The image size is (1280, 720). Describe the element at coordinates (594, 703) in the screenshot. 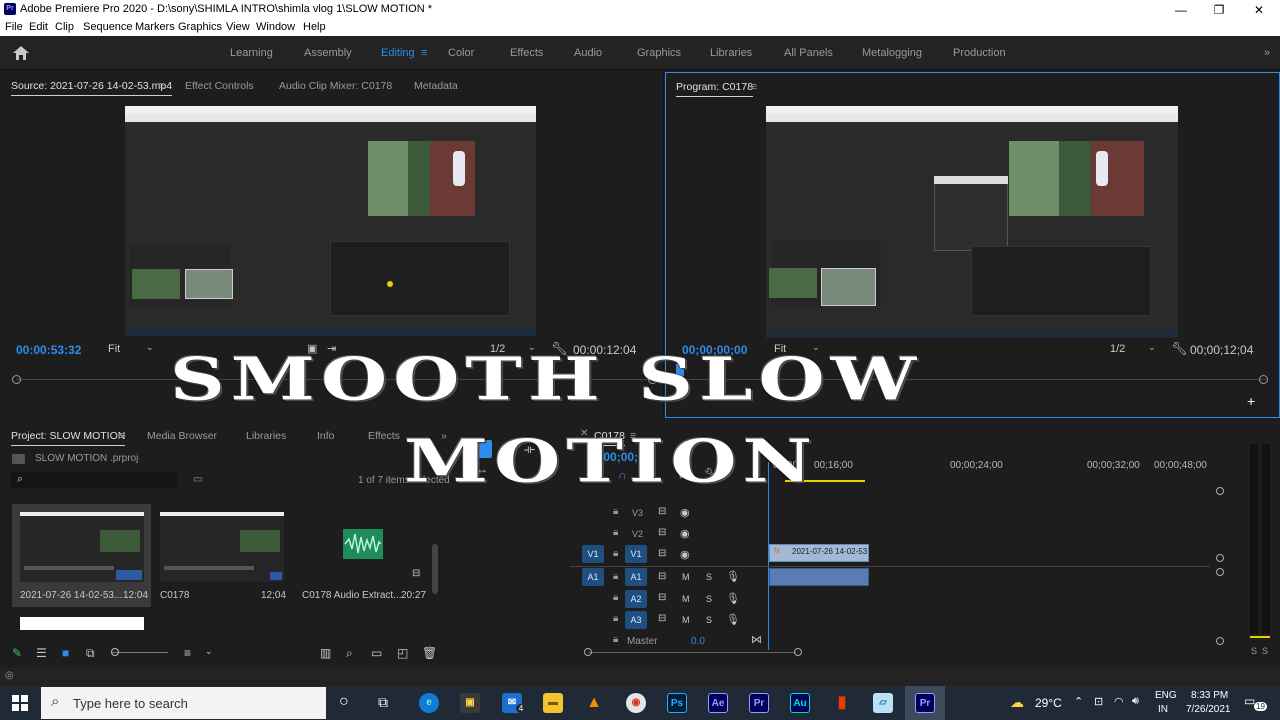

I see `vlc-icon: ▲` at that location.